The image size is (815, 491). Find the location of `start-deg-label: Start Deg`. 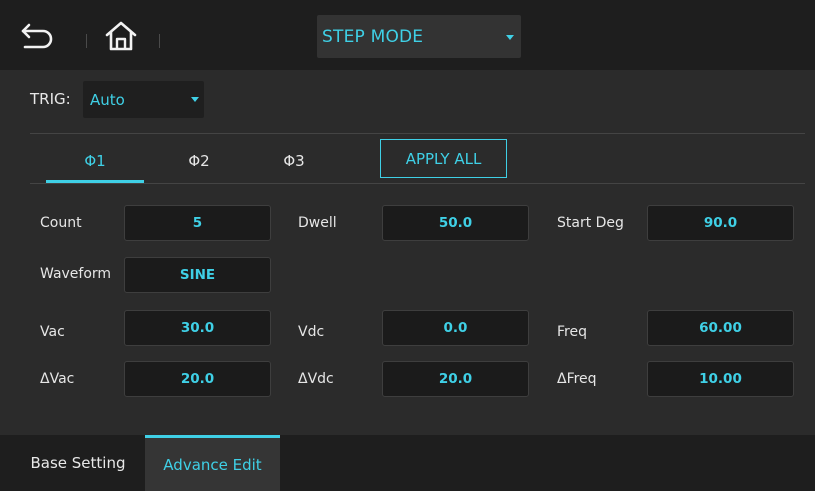

start-deg-label: Start Deg is located at coordinates (590, 223).